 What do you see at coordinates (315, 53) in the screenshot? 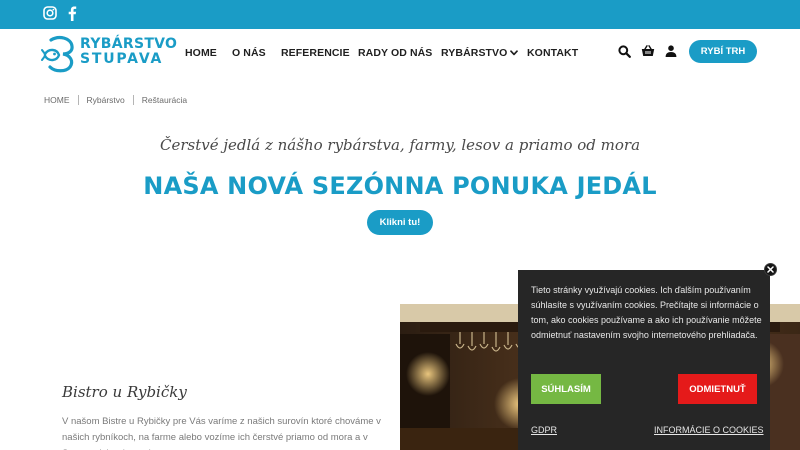
I see `nav-item-references: REFERENCIE` at bounding box center [315, 53].